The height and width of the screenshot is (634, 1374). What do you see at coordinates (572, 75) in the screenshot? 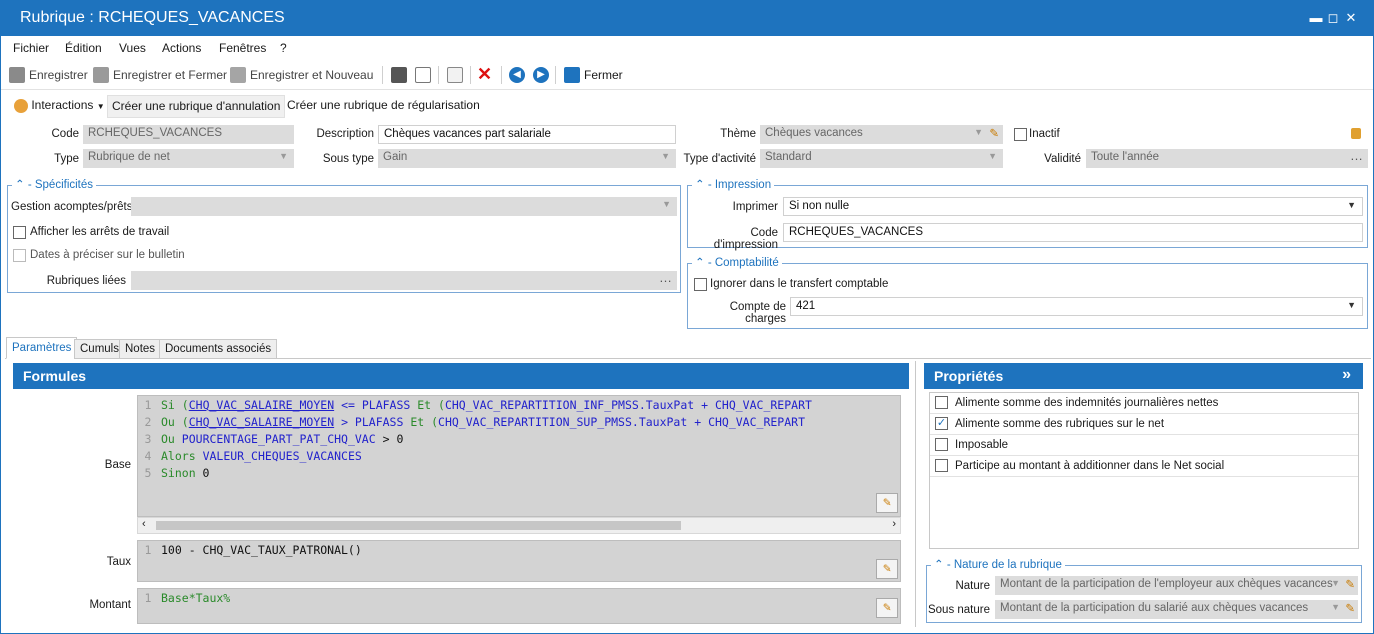
I see `close-doc-icon` at bounding box center [572, 75].